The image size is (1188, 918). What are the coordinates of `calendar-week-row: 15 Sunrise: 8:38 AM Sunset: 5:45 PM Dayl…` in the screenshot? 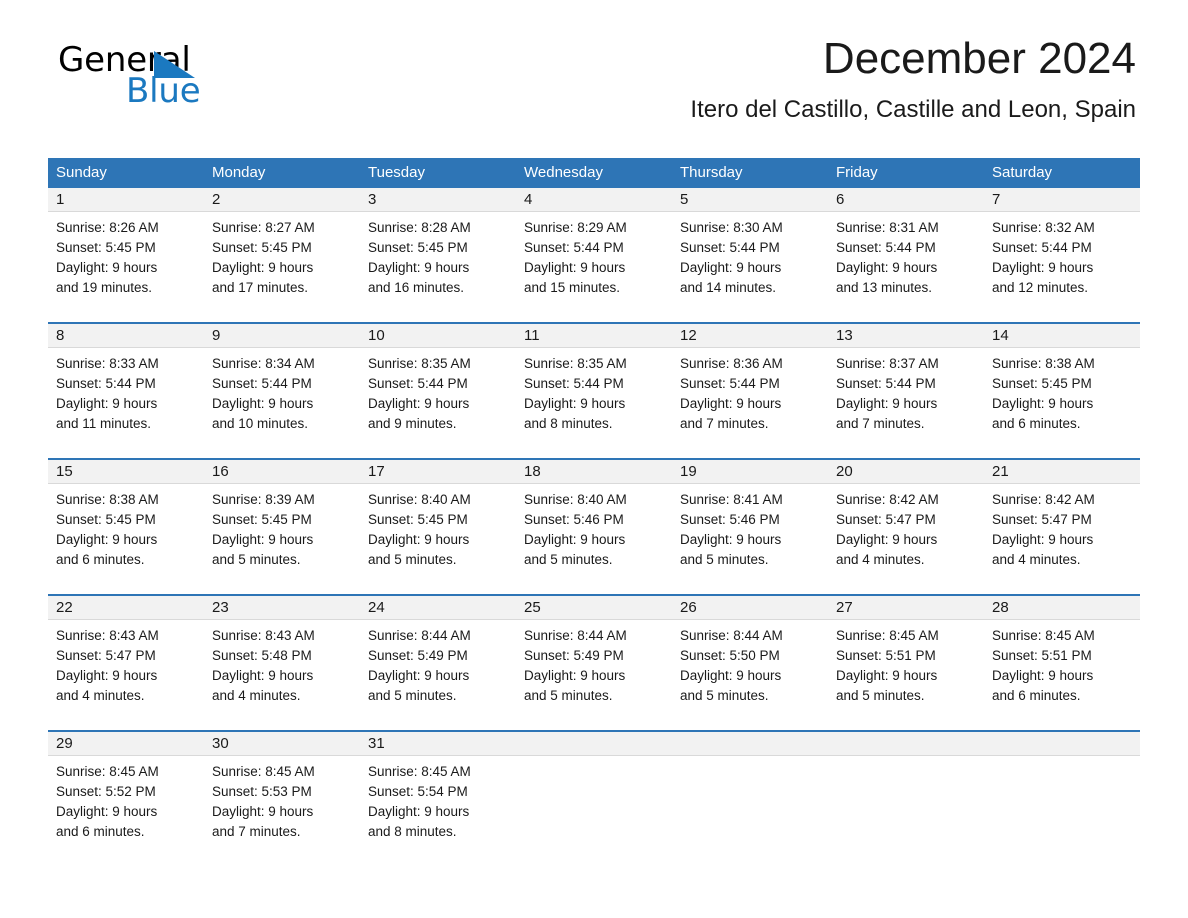 It's located at (594, 519).